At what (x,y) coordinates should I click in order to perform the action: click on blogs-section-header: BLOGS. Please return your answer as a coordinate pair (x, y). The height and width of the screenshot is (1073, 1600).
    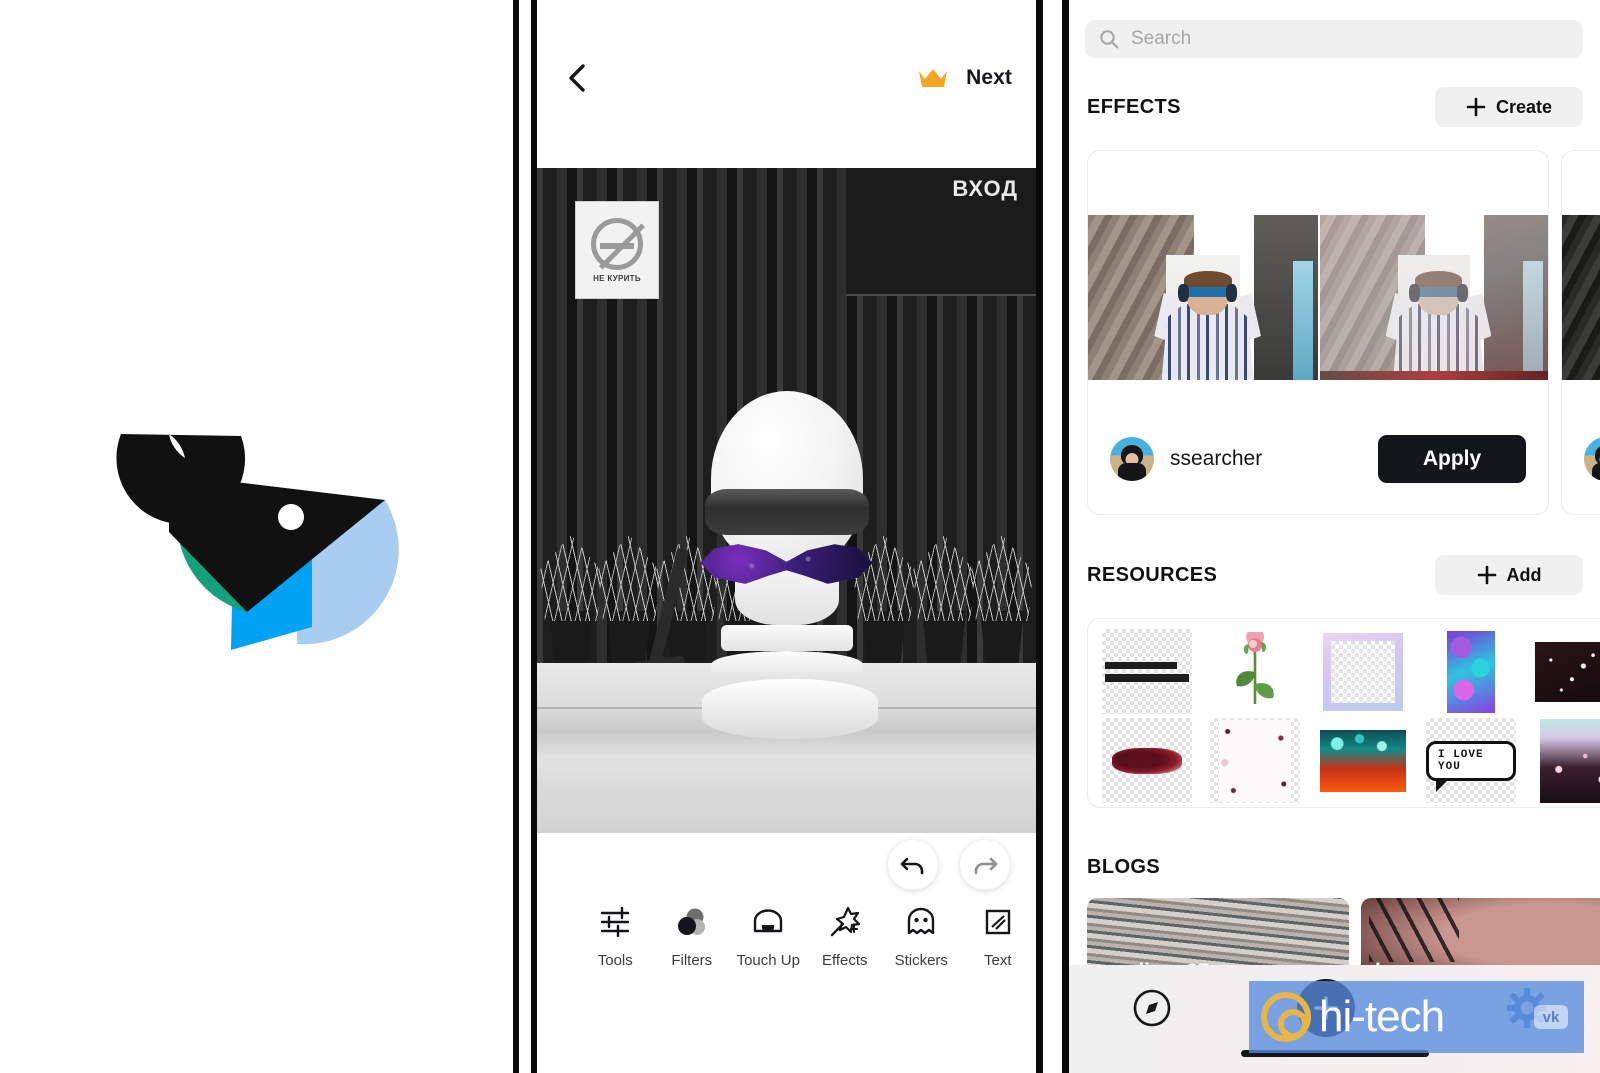
    Looking at the image, I should click on (1335, 867).